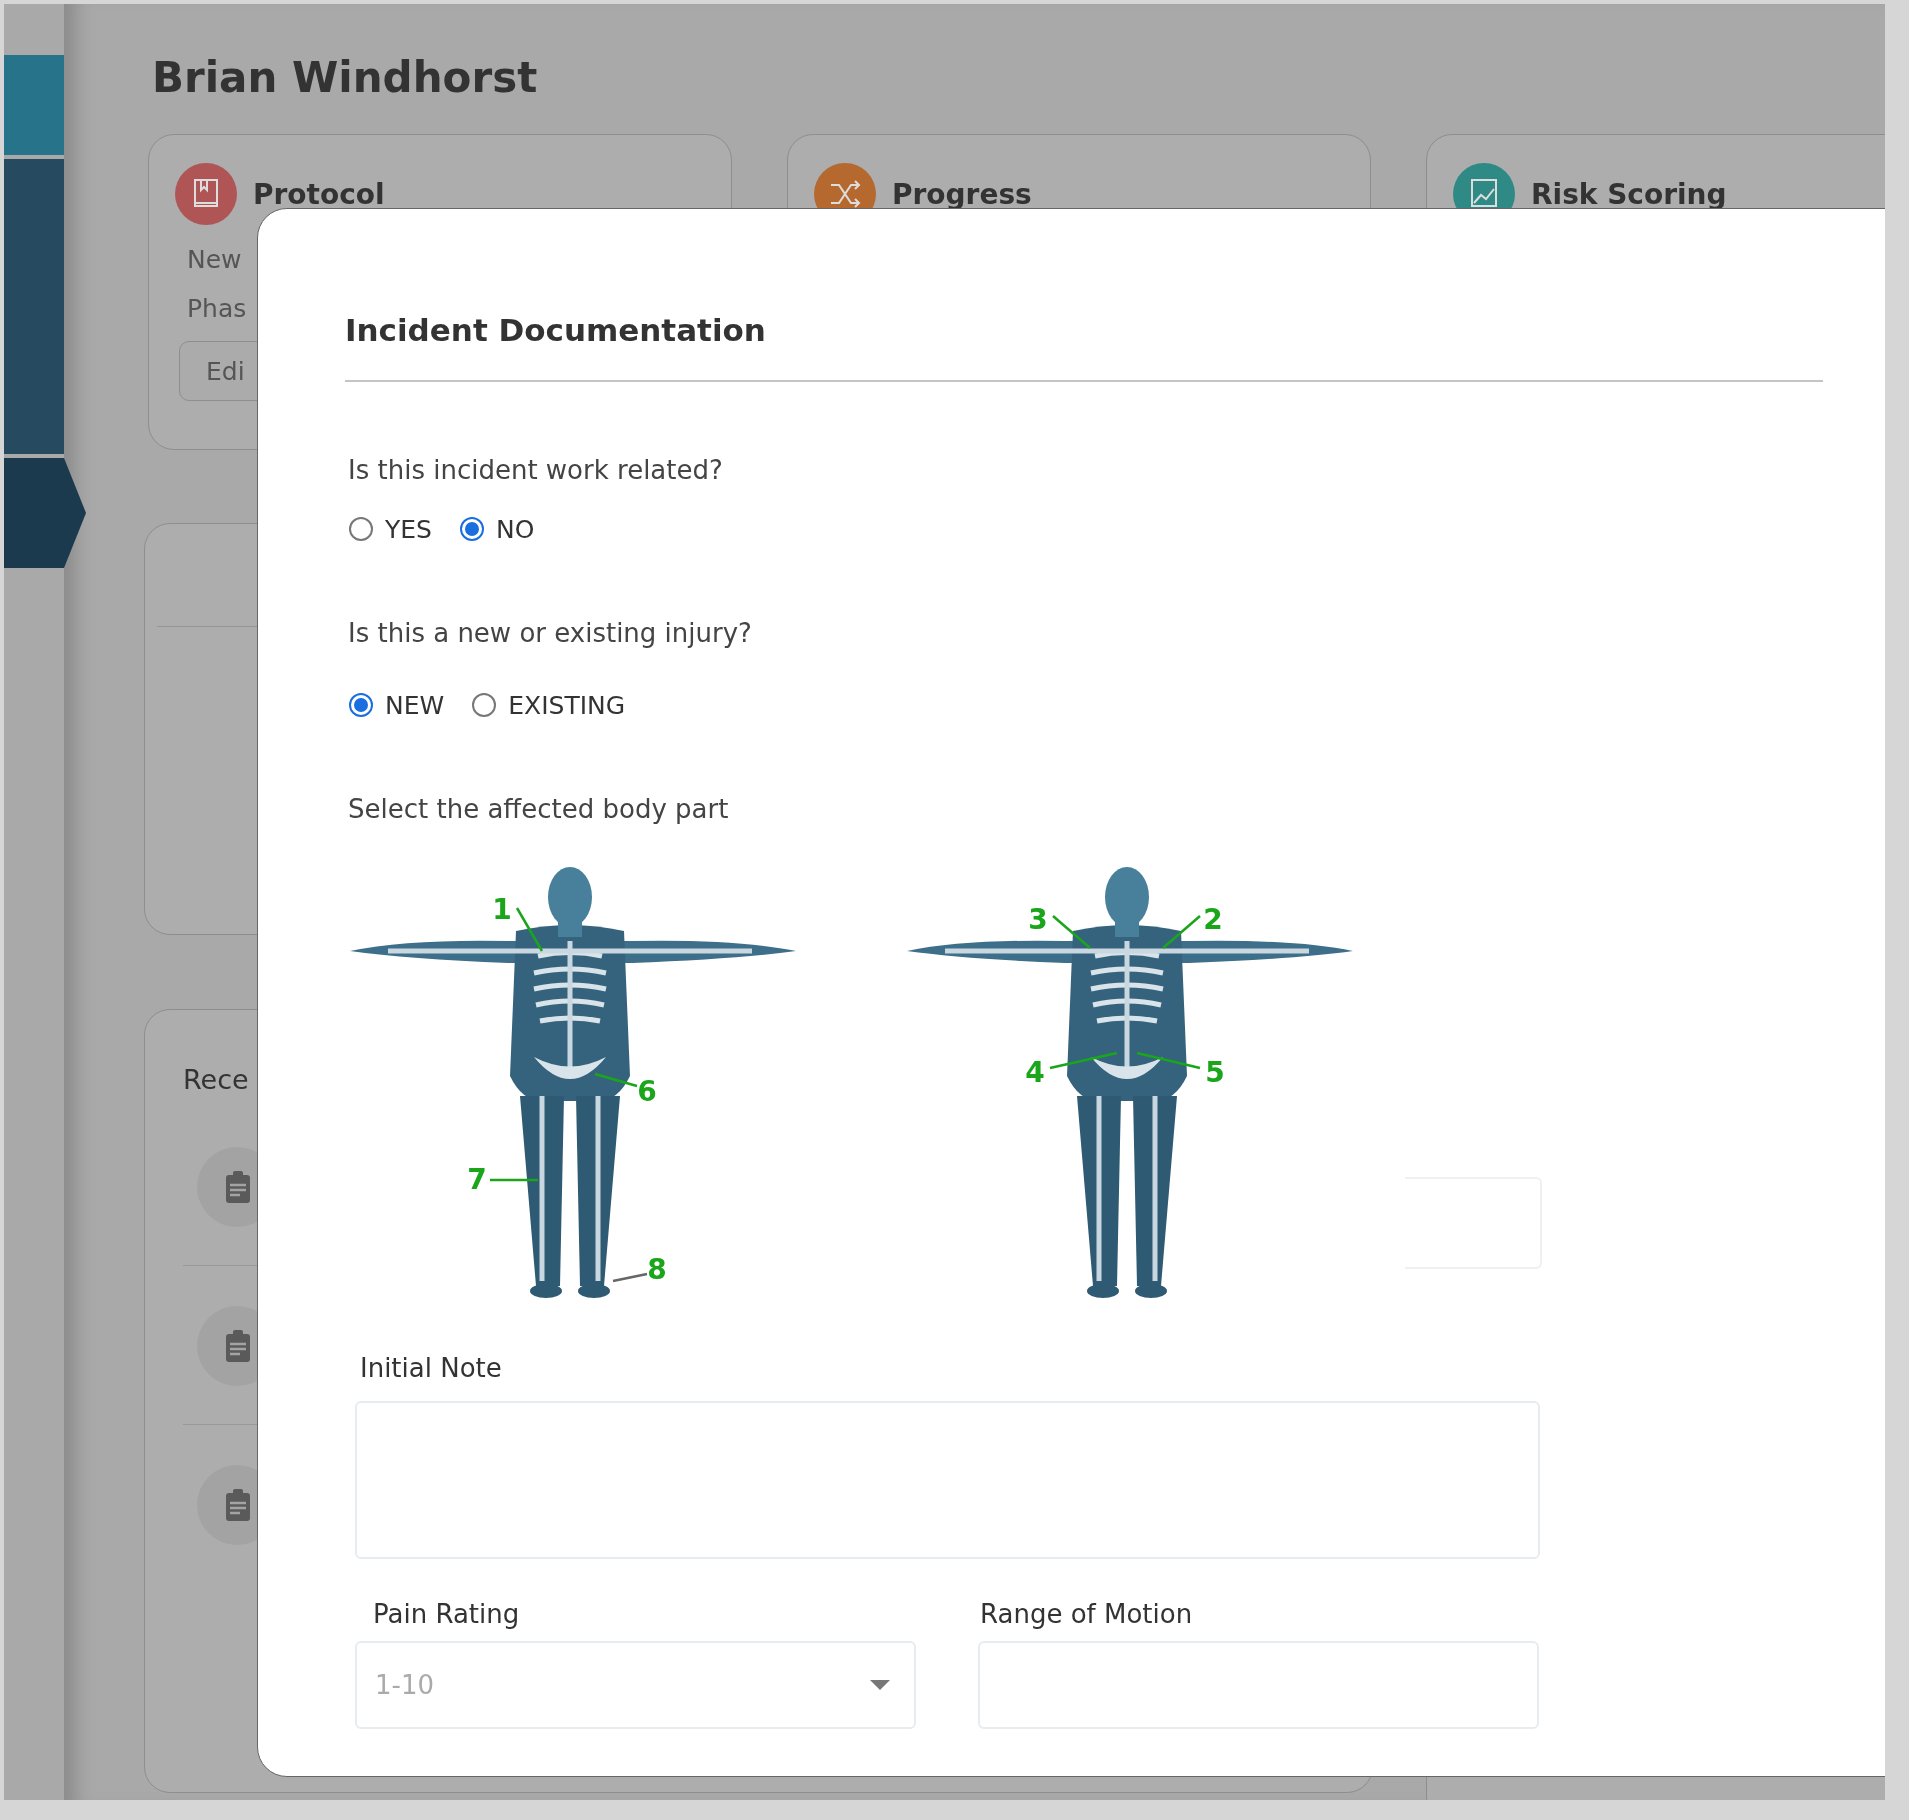  I want to click on marker-label: 6, so click(647, 1091).